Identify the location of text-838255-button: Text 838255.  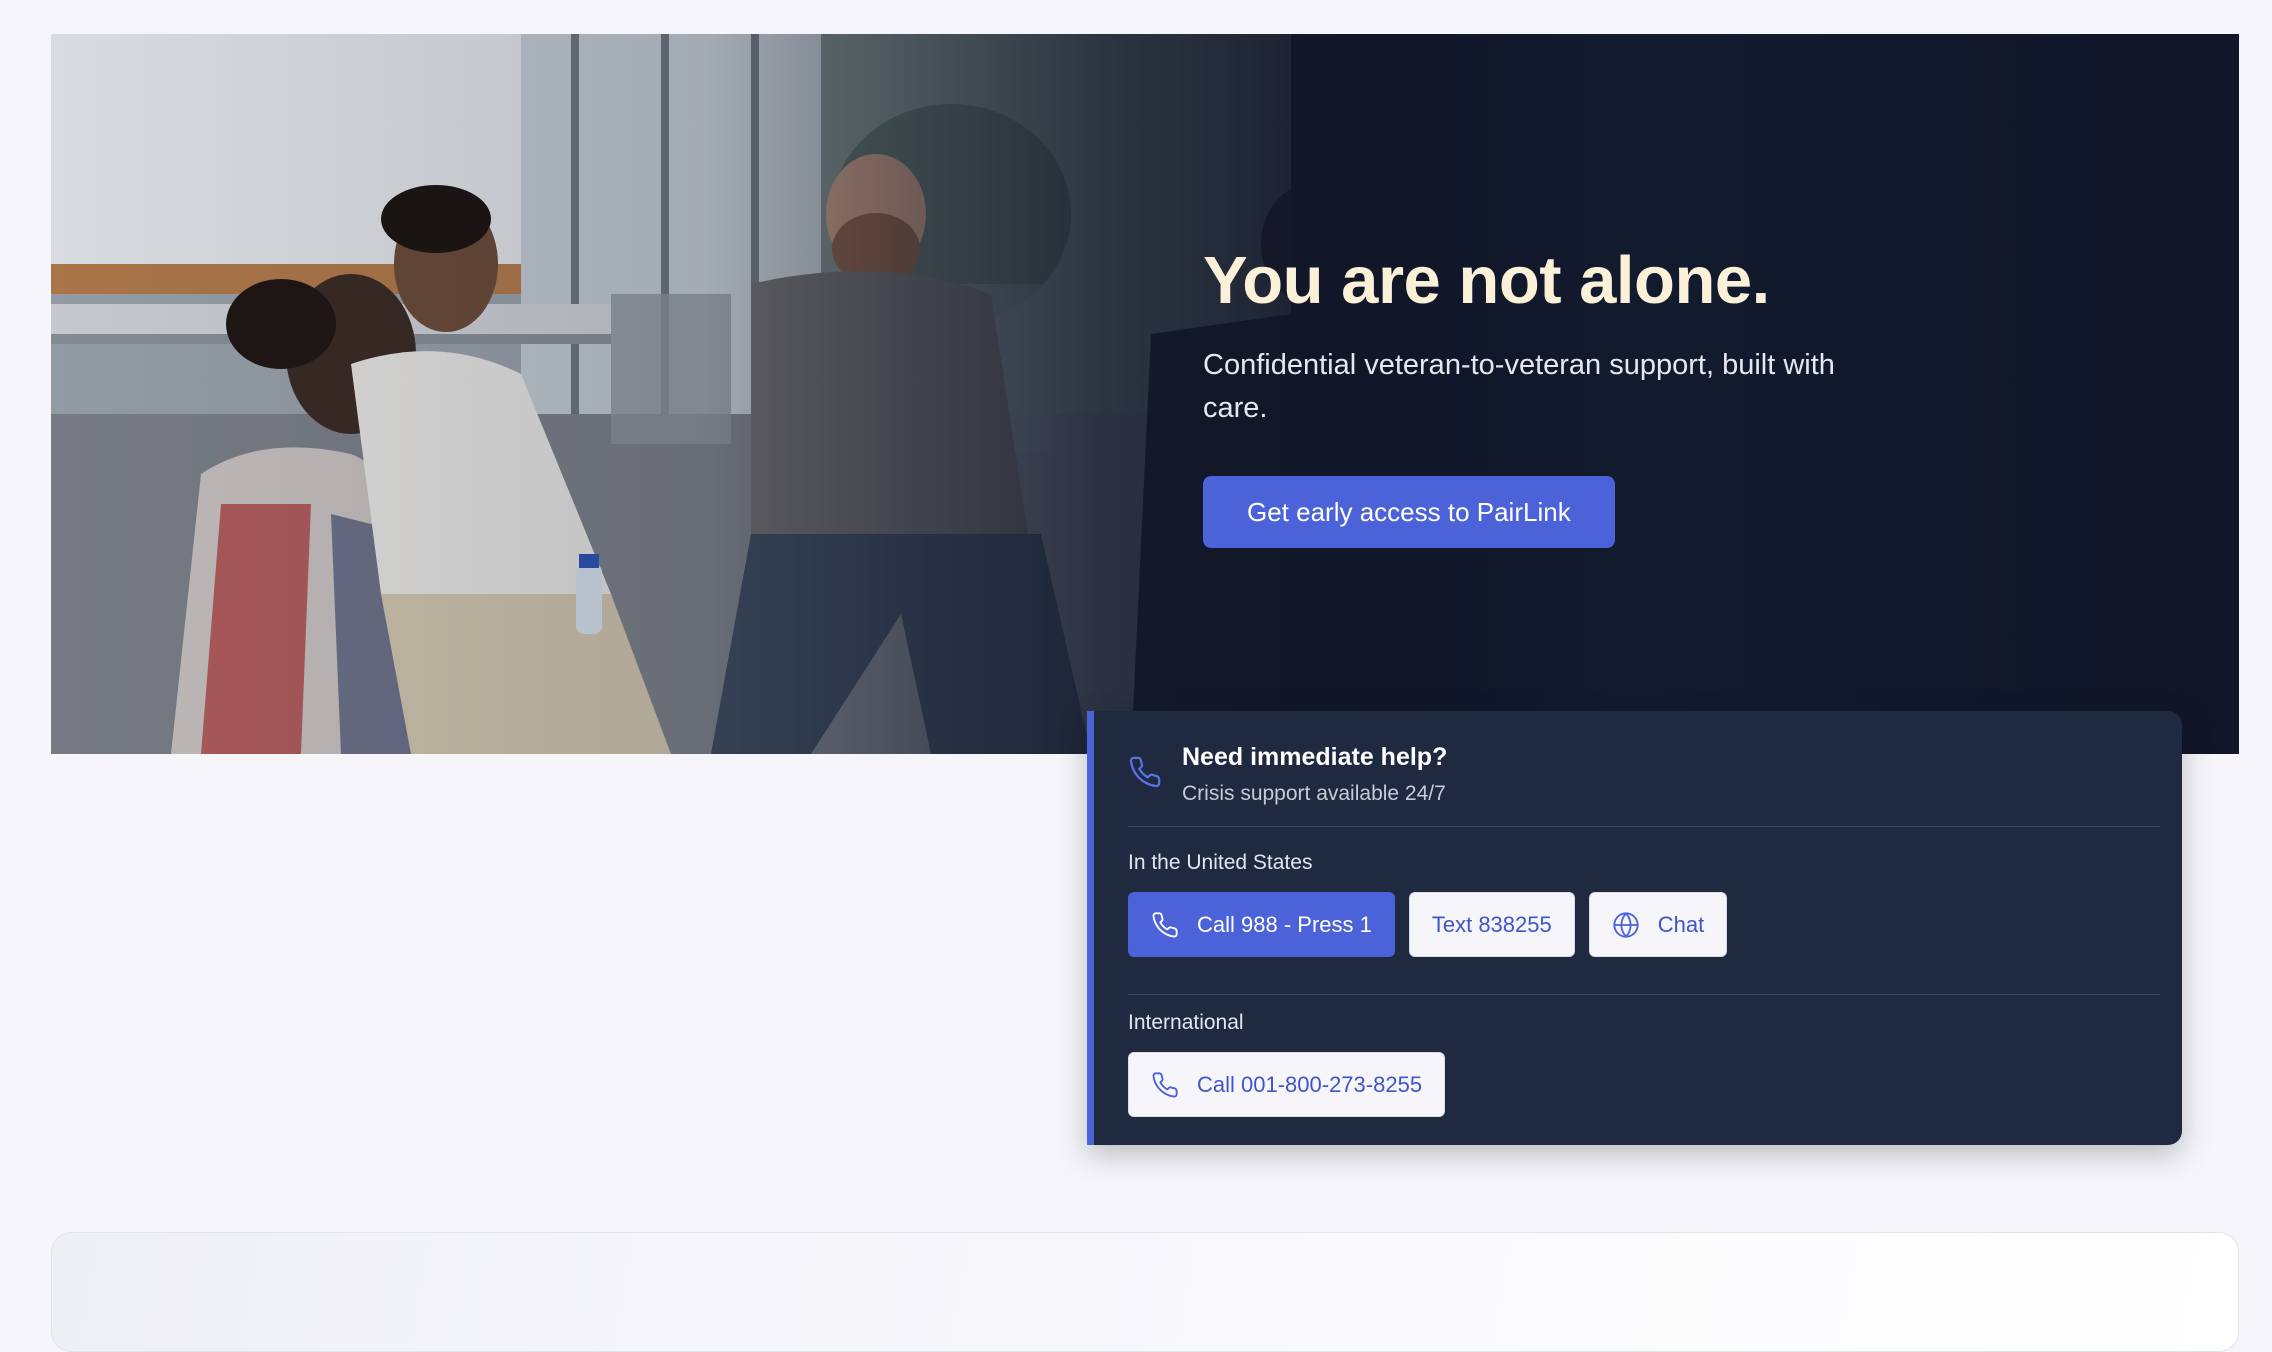
(1491, 924).